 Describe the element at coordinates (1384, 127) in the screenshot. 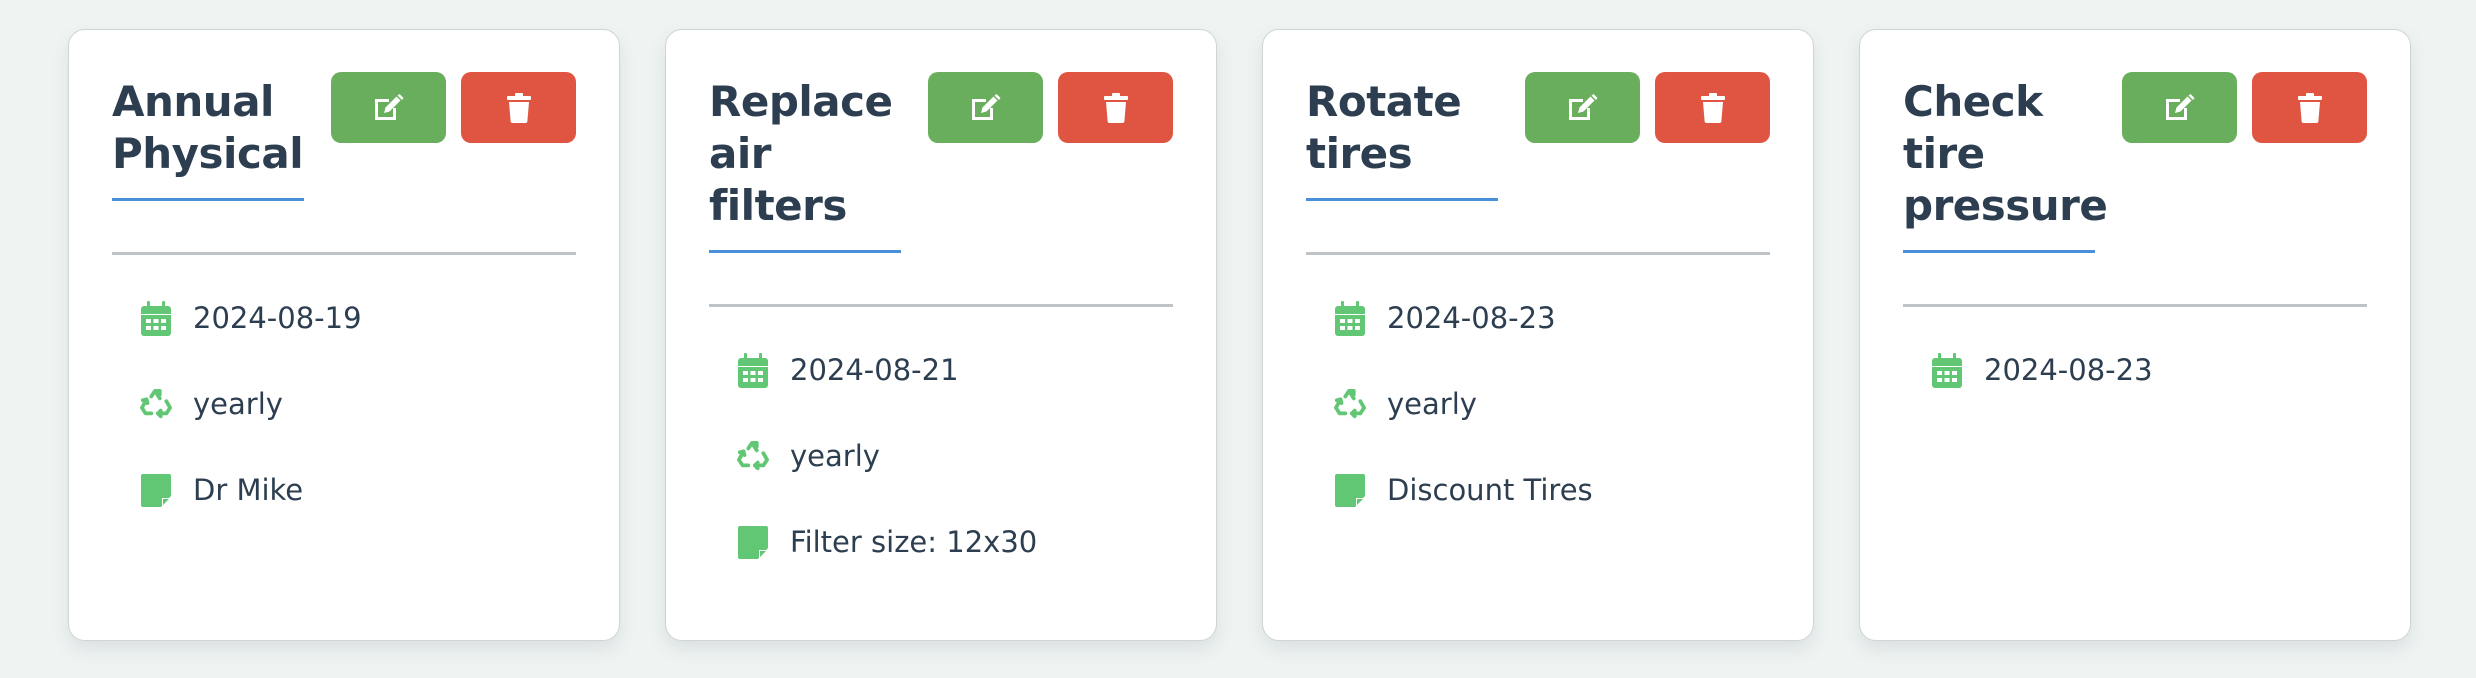

I see `task-title: Rotate tires` at that location.